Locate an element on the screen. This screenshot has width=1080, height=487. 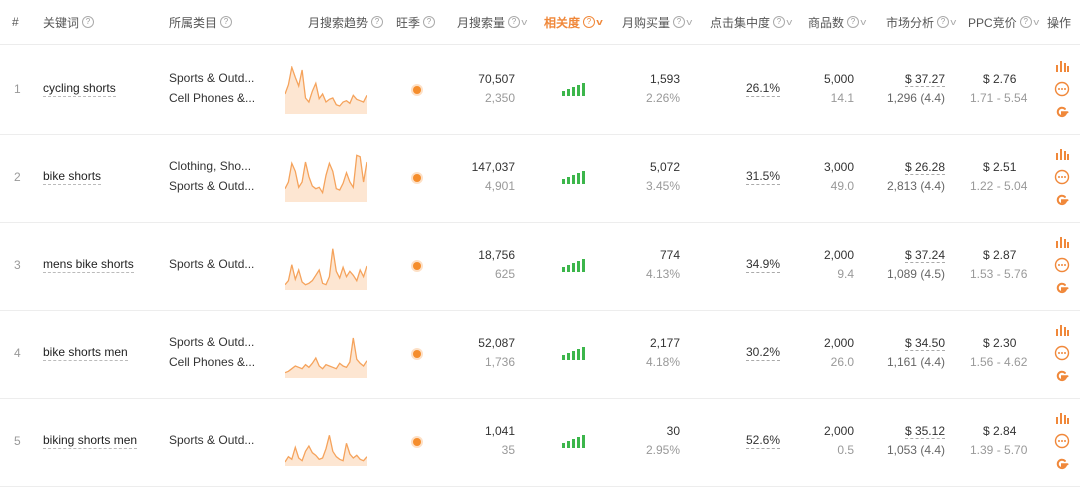
keyword-link: cycling shorts is located at coordinates (79, 89).